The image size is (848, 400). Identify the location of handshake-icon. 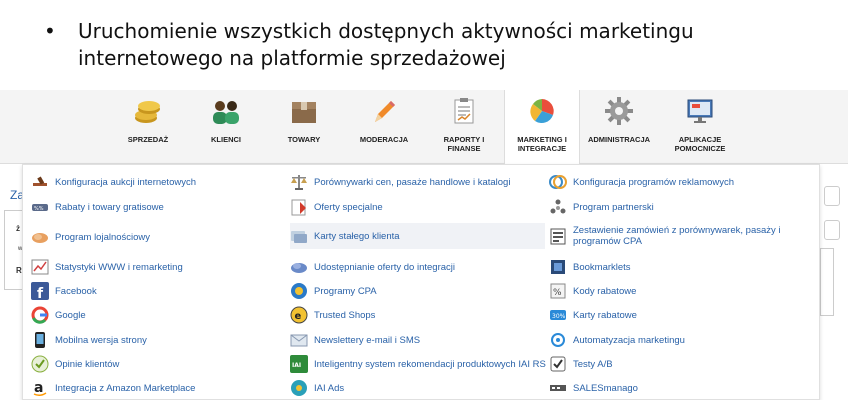
(40, 237).